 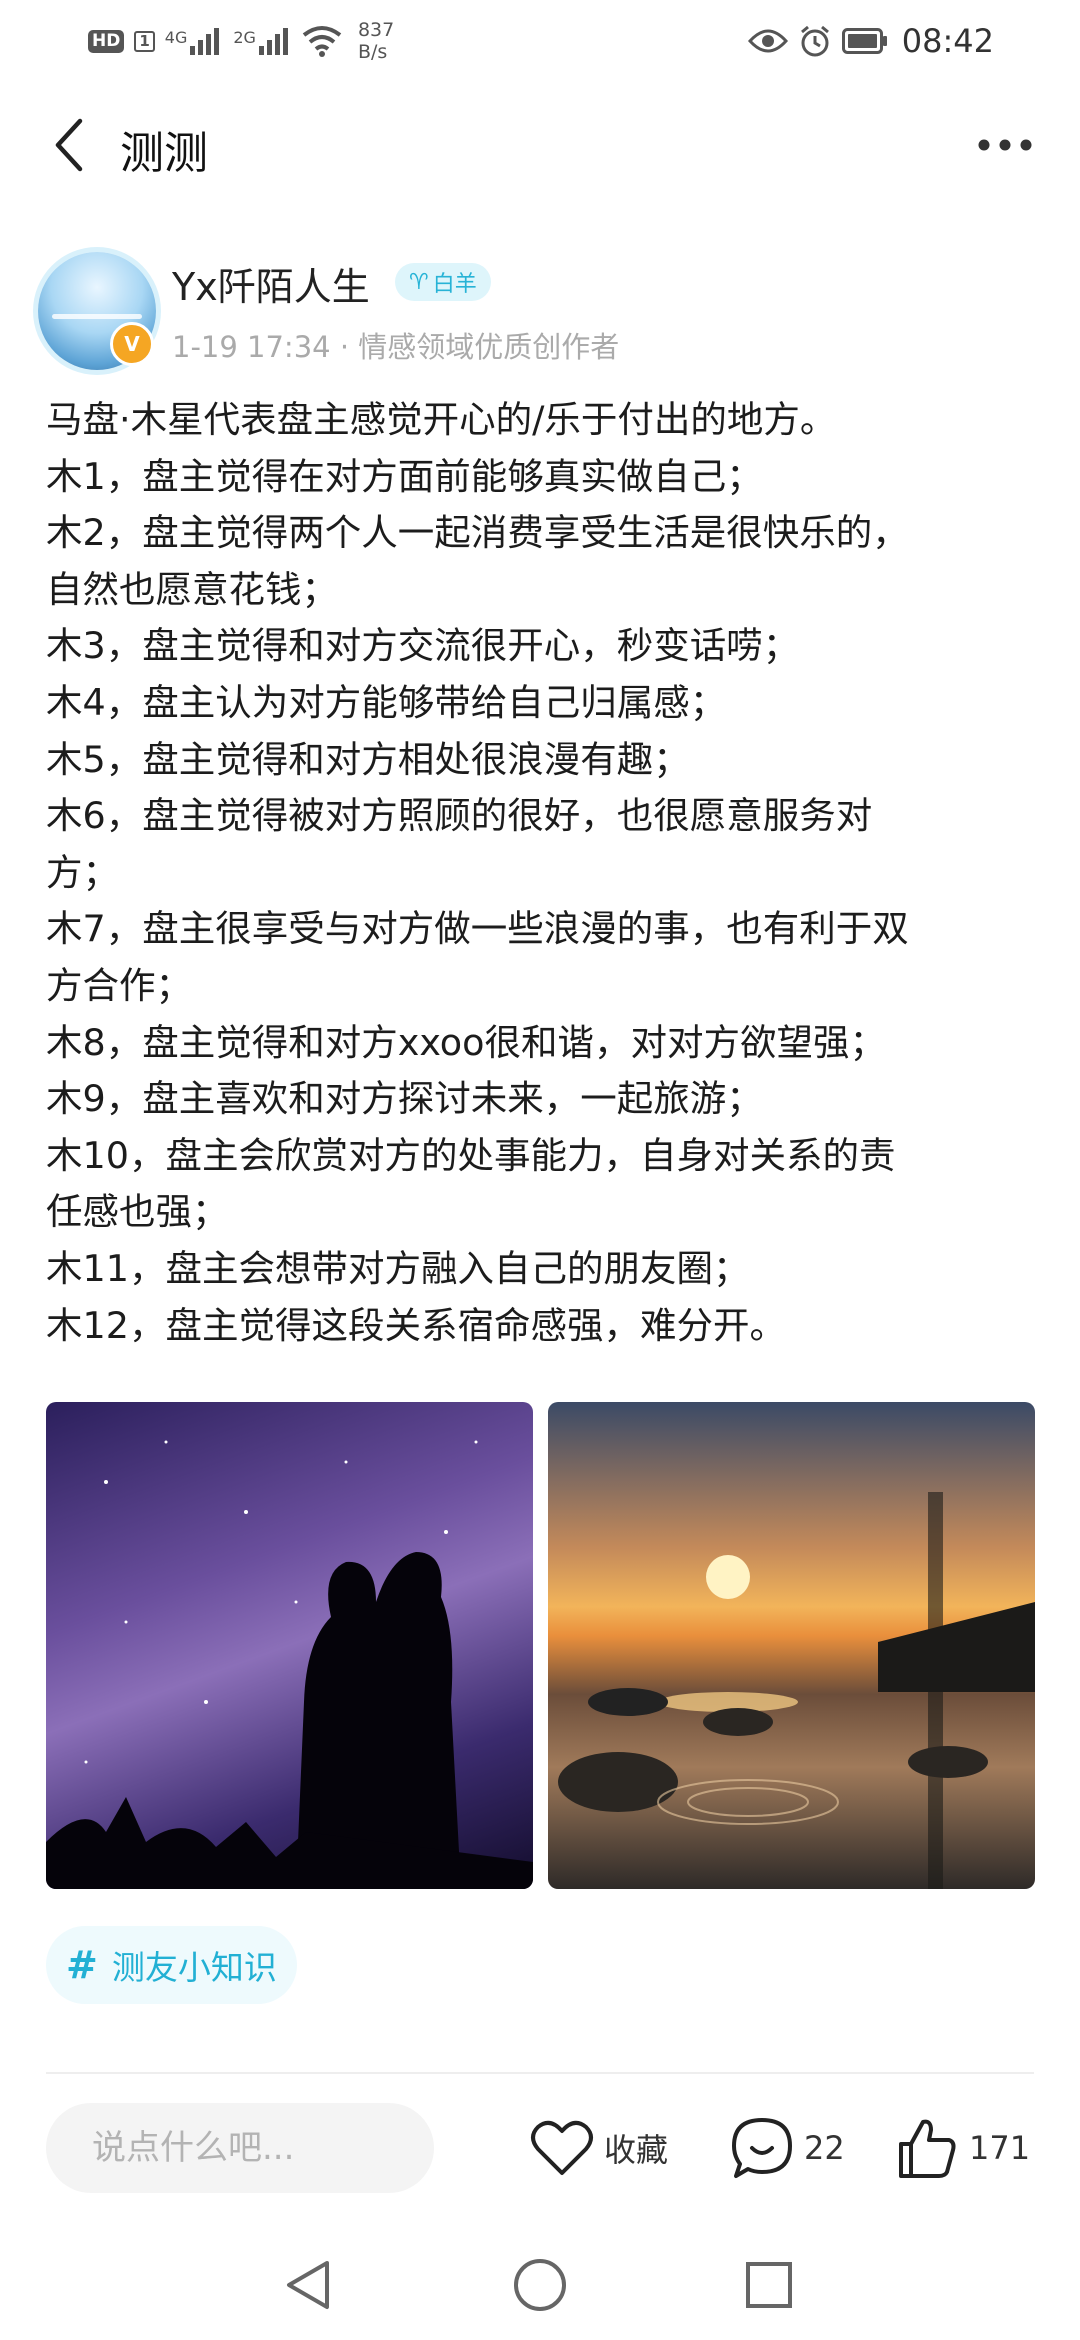 I want to click on chevron-left-icon, so click(x=69, y=145).